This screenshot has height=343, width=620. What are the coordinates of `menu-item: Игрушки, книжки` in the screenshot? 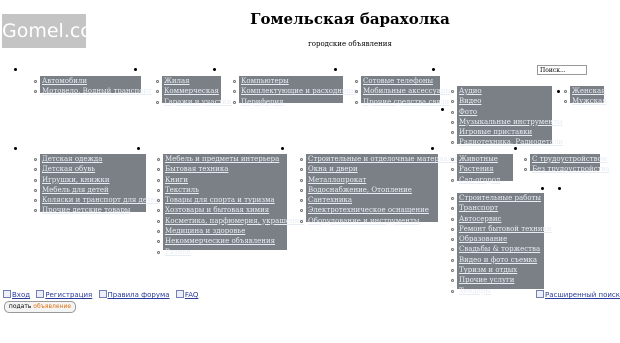 It's located at (90, 180).